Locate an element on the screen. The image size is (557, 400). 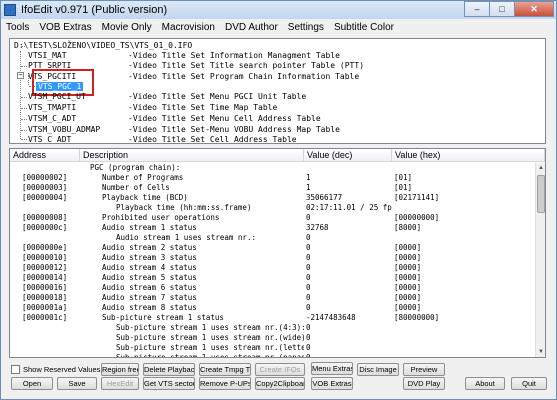
table-row: [00000010] Audio stream 3 status 0 [0000] is located at coordinates (273, 258).